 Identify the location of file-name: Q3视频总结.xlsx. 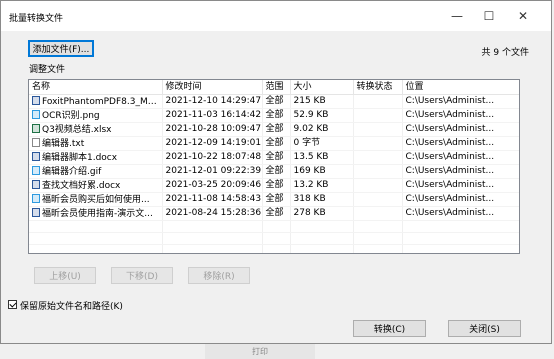
(77, 129).